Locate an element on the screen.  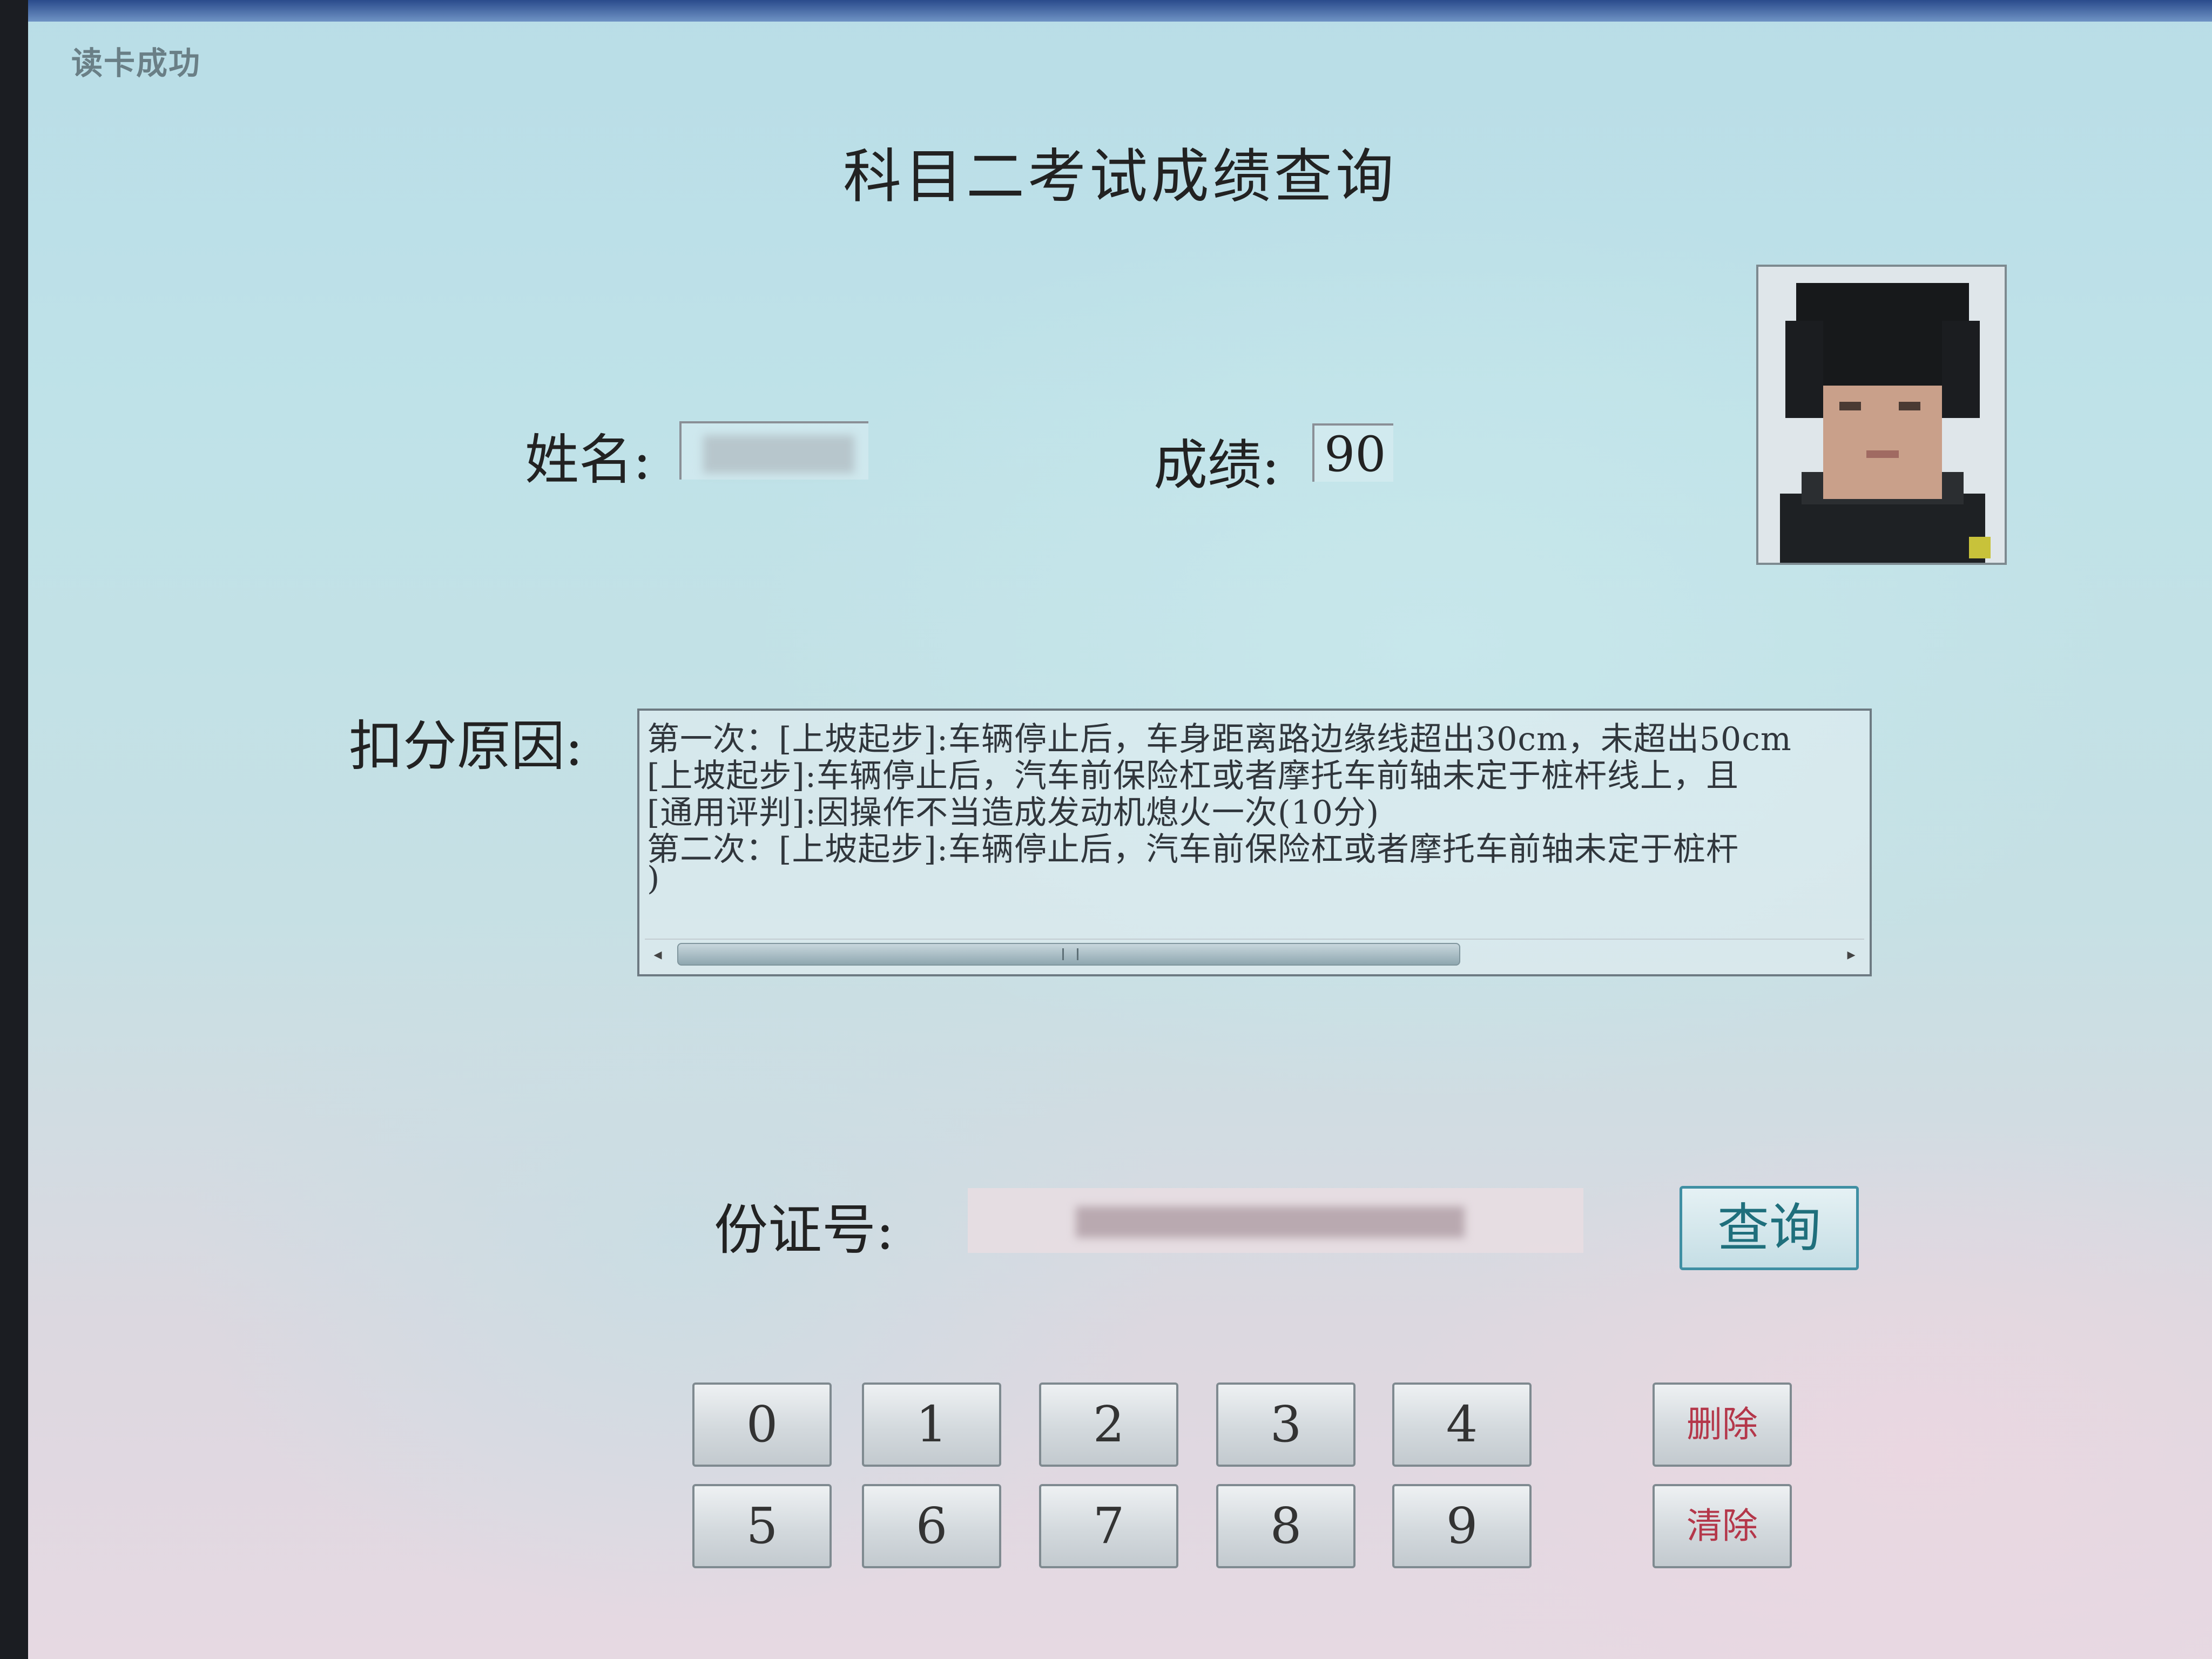
delete-button: 删除 is located at coordinates (1722, 1424).